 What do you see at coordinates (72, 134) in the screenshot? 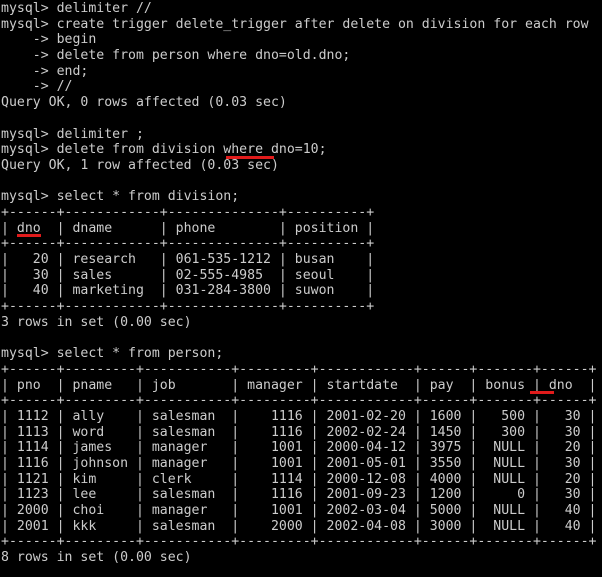
I see `terminal-line: mysql> delimiter ;` at bounding box center [72, 134].